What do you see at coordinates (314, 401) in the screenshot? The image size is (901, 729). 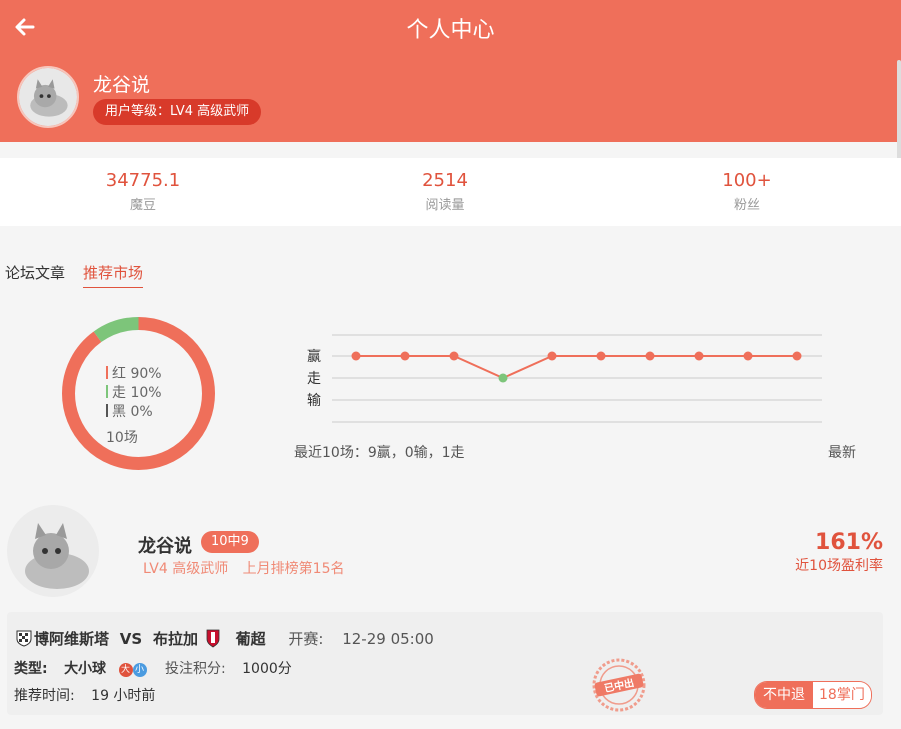 I see `y-tick-label: 输` at bounding box center [314, 401].